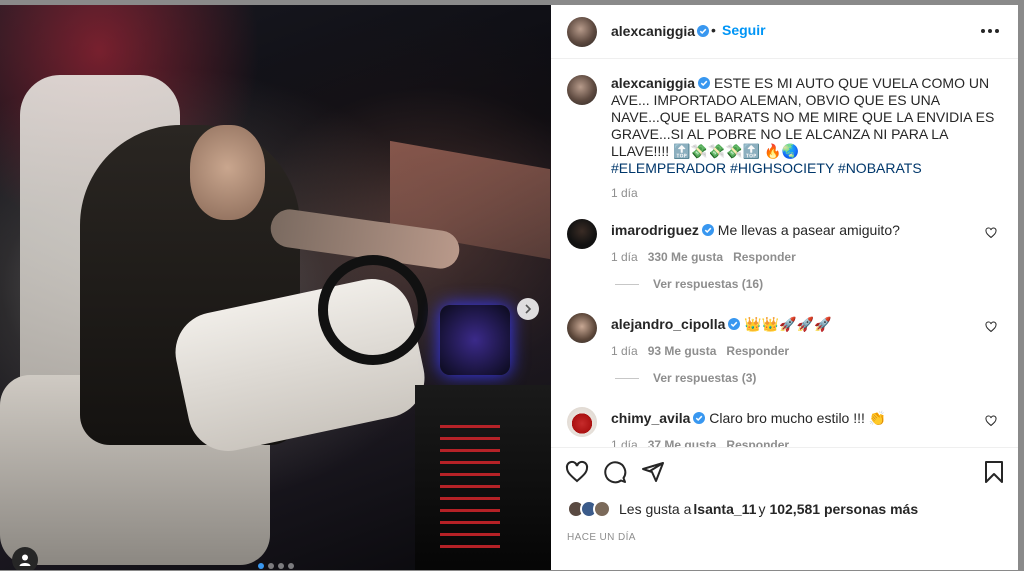  I want to click on carousel-next-button, so click(528, 309).